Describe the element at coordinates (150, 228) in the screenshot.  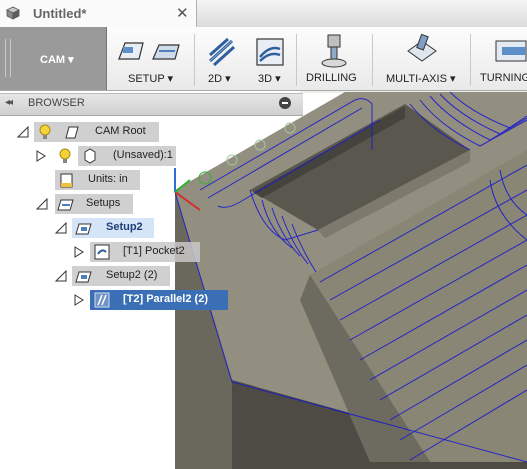
I see `tree-node-setup2: Setup2` at that location.